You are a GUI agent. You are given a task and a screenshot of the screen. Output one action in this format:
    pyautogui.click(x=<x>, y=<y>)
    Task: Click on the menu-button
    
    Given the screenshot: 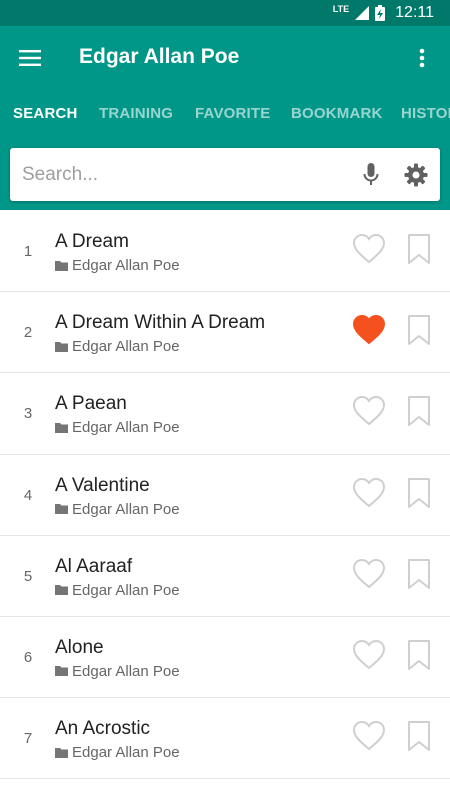 What is the action you would take?
    pyautogui.click(x=30, y=58)
    